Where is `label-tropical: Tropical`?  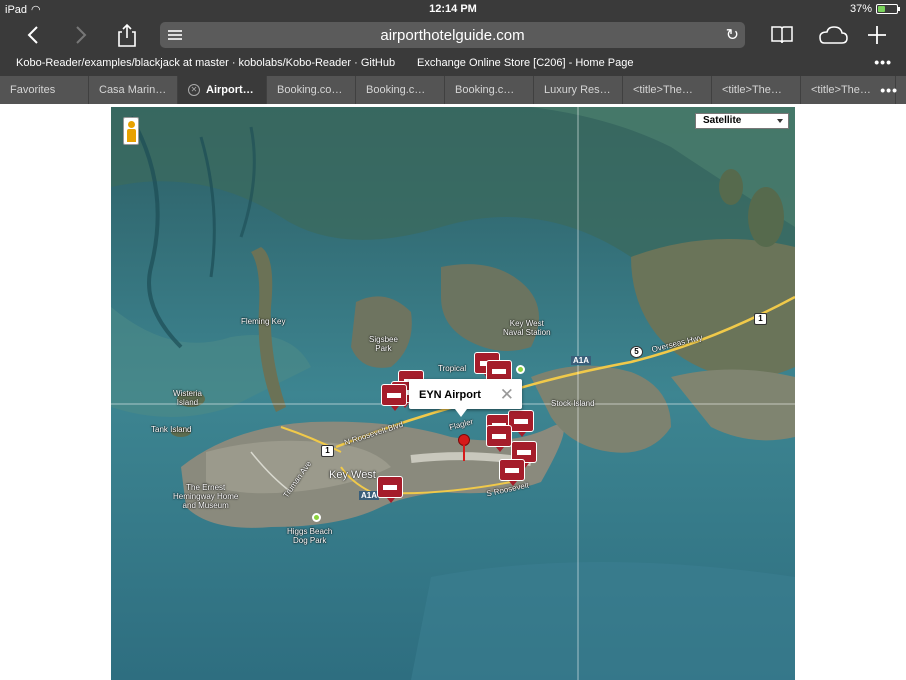 label-tropical: Tropical is located at coordinates (452, 368).